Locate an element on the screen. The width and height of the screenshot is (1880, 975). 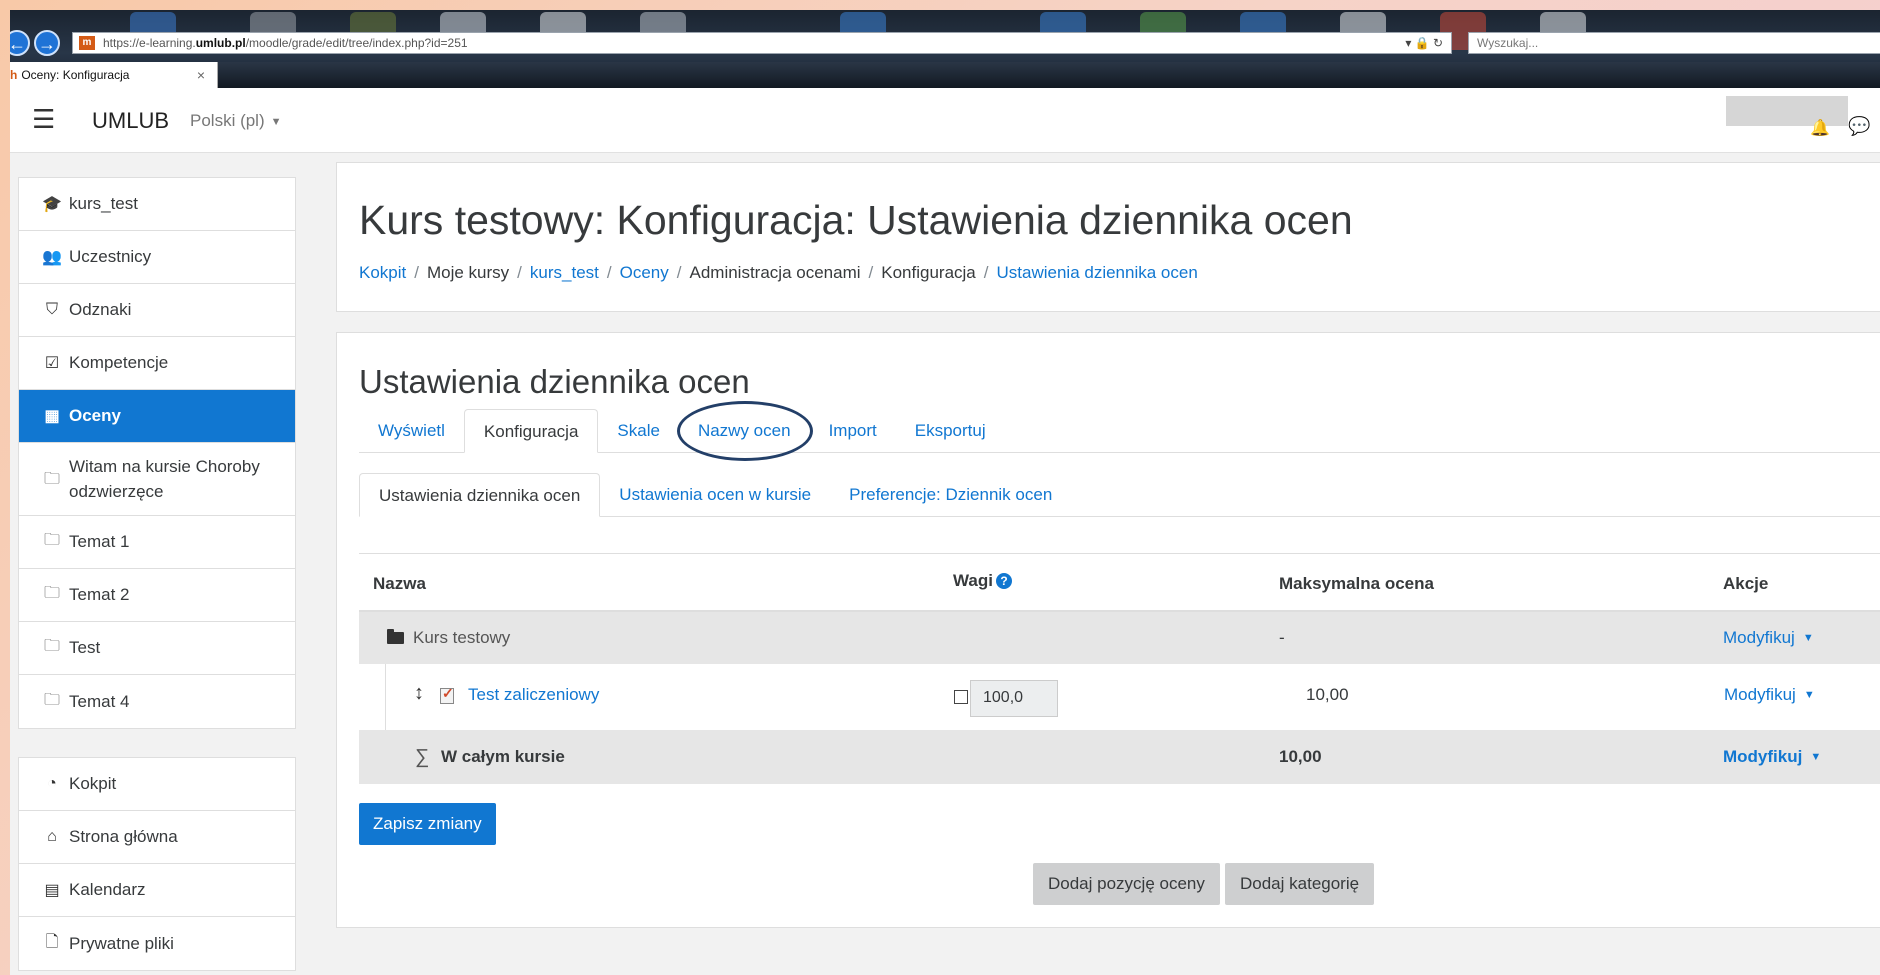
column-header-weights: Wagi? is located at coordinates (982, 581).